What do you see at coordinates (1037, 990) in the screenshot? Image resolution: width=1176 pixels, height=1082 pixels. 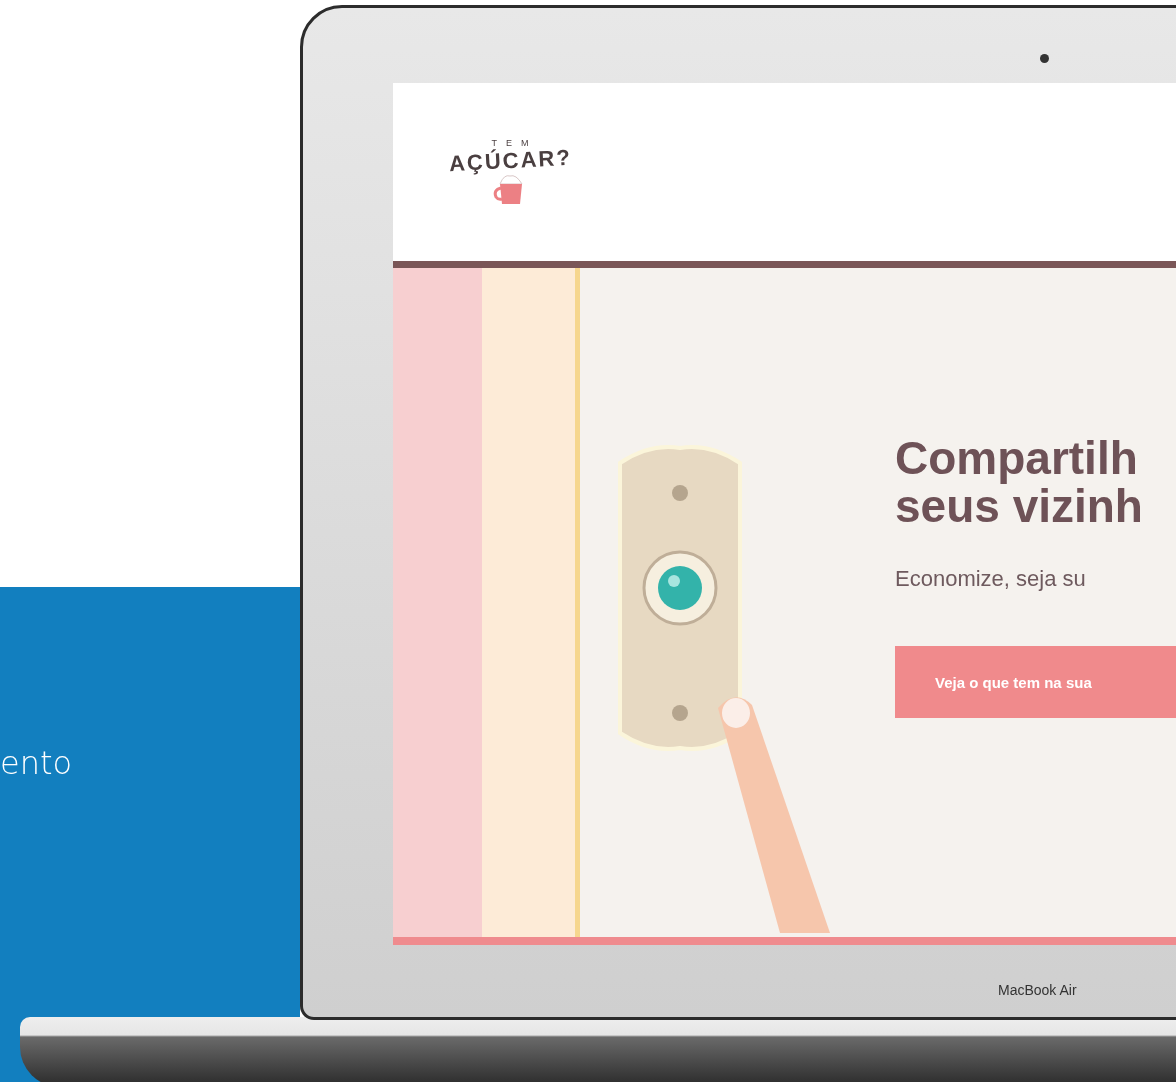 I see `laptop-model-label: MacBook Air` at bounding box center [1037, 990].